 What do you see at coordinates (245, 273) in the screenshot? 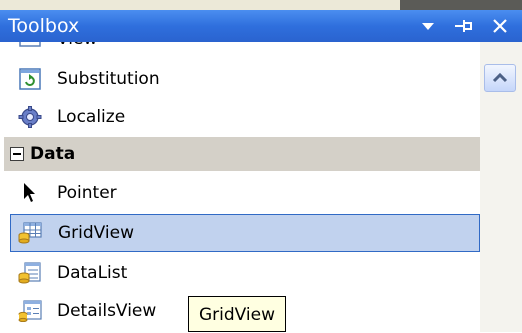
I see `list-item-datalist: DataList` at bounding box center [245, 273].